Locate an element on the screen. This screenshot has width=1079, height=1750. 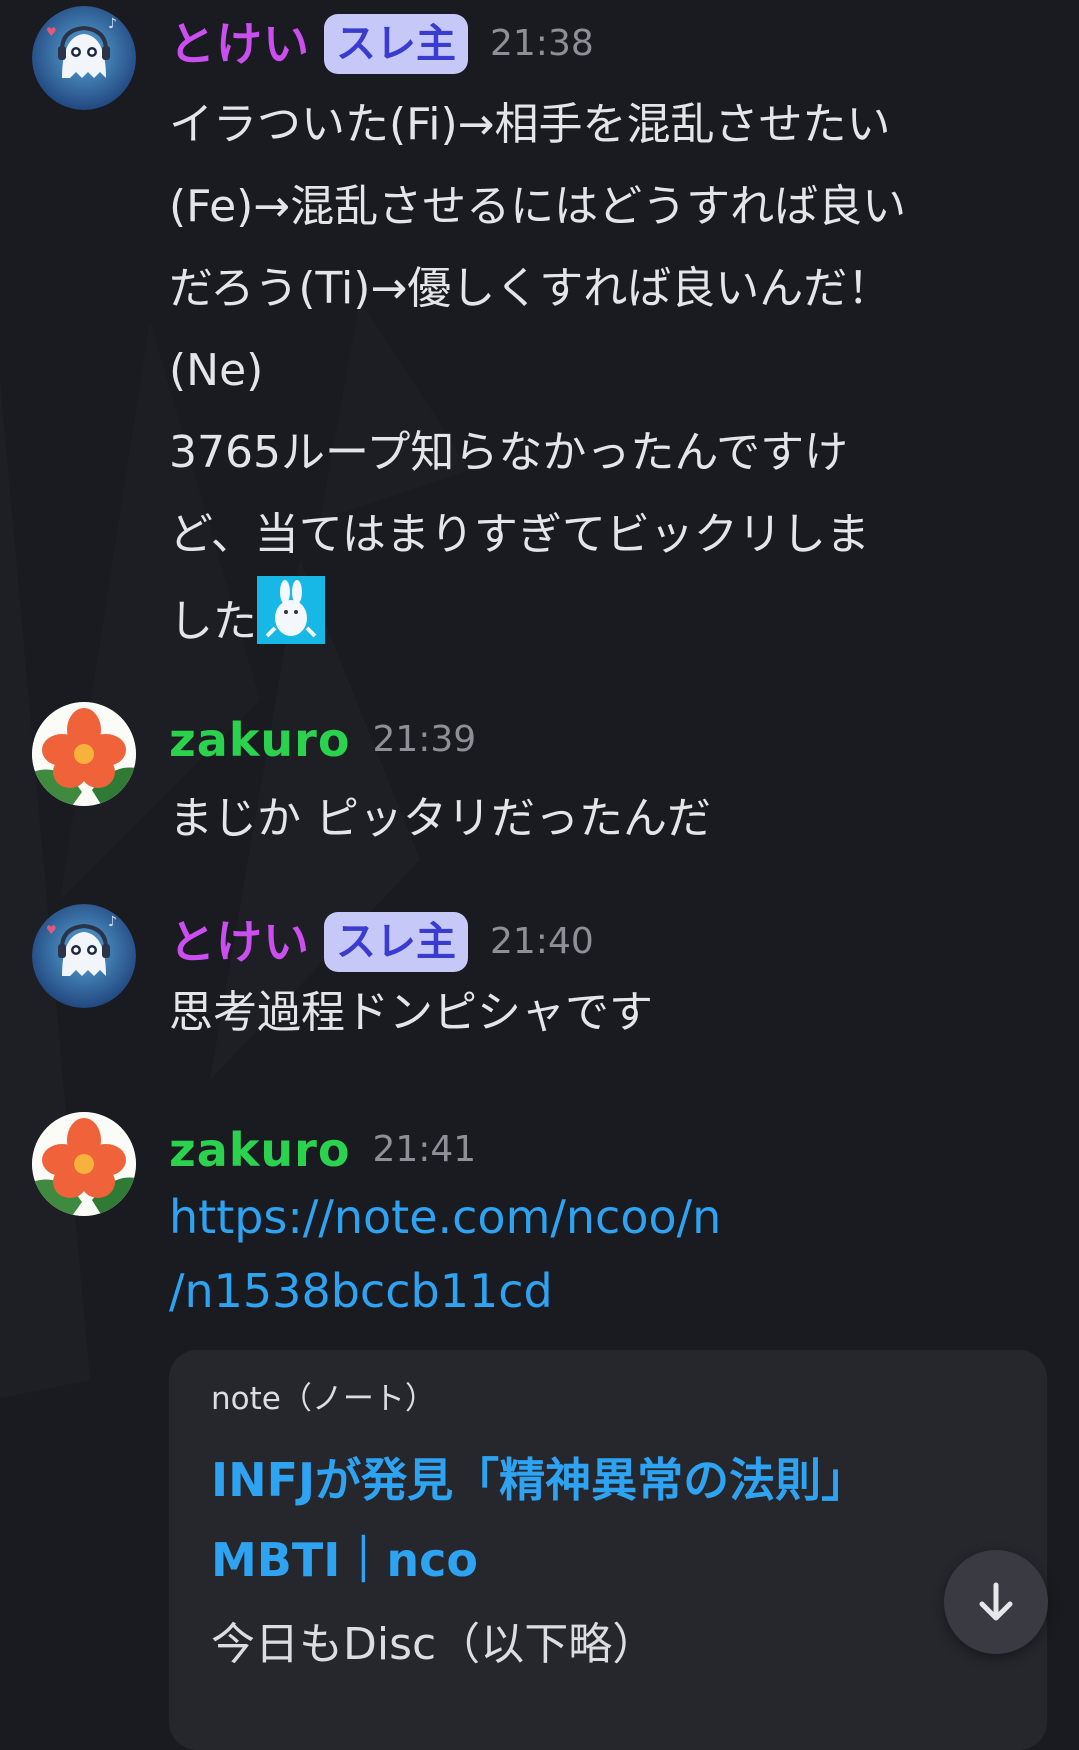
arrow-down-icon is located at coordinates (996, 1601).